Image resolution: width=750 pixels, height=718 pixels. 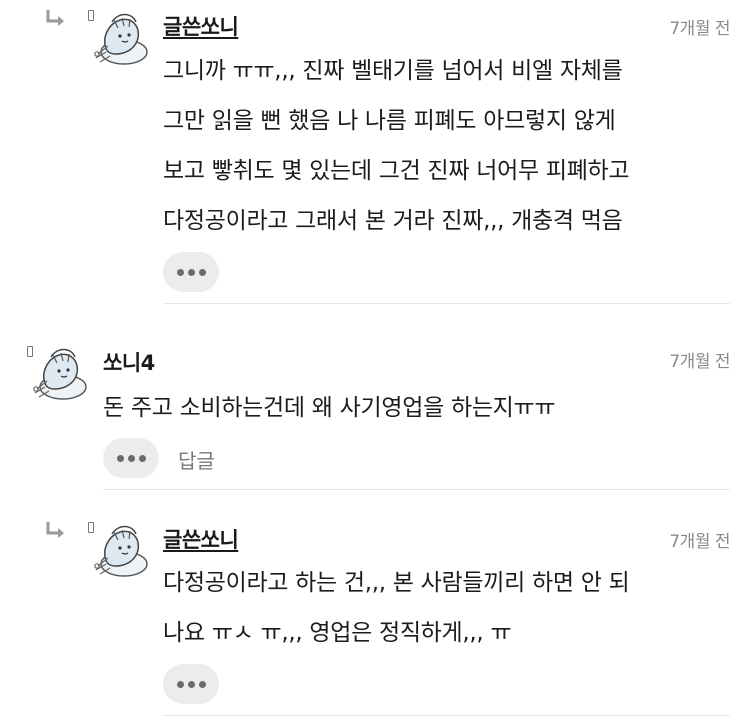 What do you see at coordinates (329, 408) in the screenshot?
I see `comment-body-line: 돈 주고 소비하는건데 왜 사기영업을 하는지ㅠㅠ` at bounding box center [329, 408].